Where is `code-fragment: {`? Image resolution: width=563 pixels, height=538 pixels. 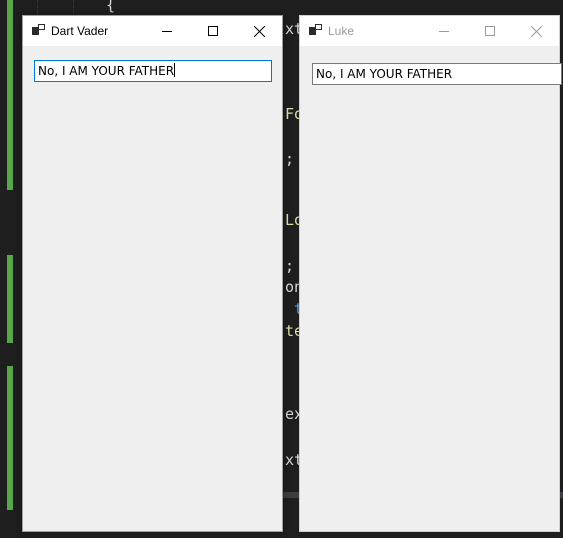
code-fragment: { is located at coordinates (111, 7).